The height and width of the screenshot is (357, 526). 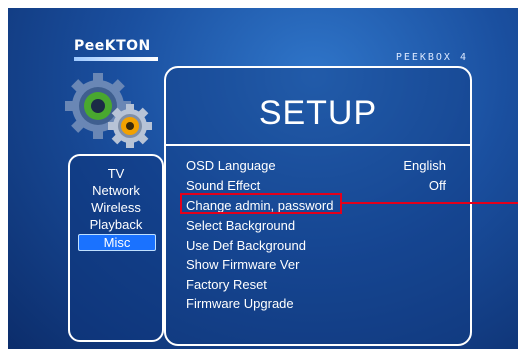 What do you see at coordinates (231, 165) in the screenshot?
I see `option-label: OSD Language` at bounding box center [231, 165].